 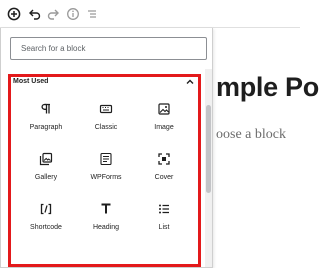 I want to click on block-label: Classic, so click(x=106, y=127).